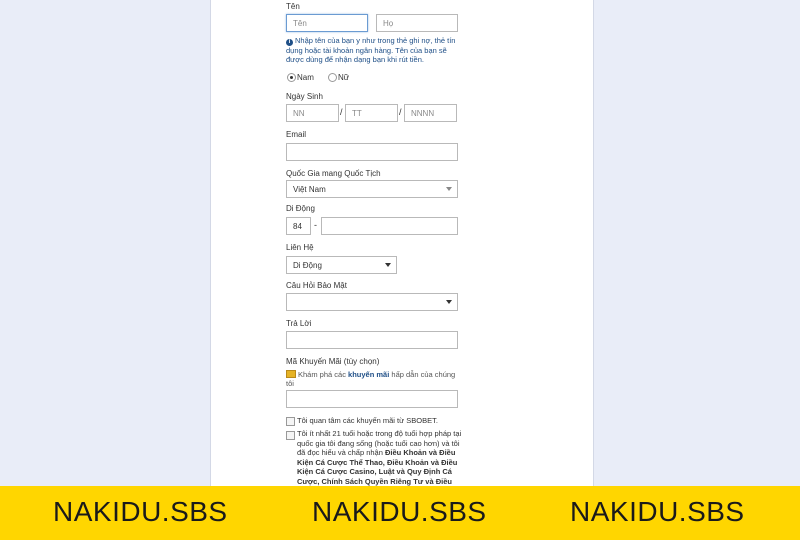 Image resolution: width=800 pixels, height=540 pixels. What do you see at coordinates (312, 113) in the screenshot?
I see `birth-day-input: NN` at bounding box center [312, 113].